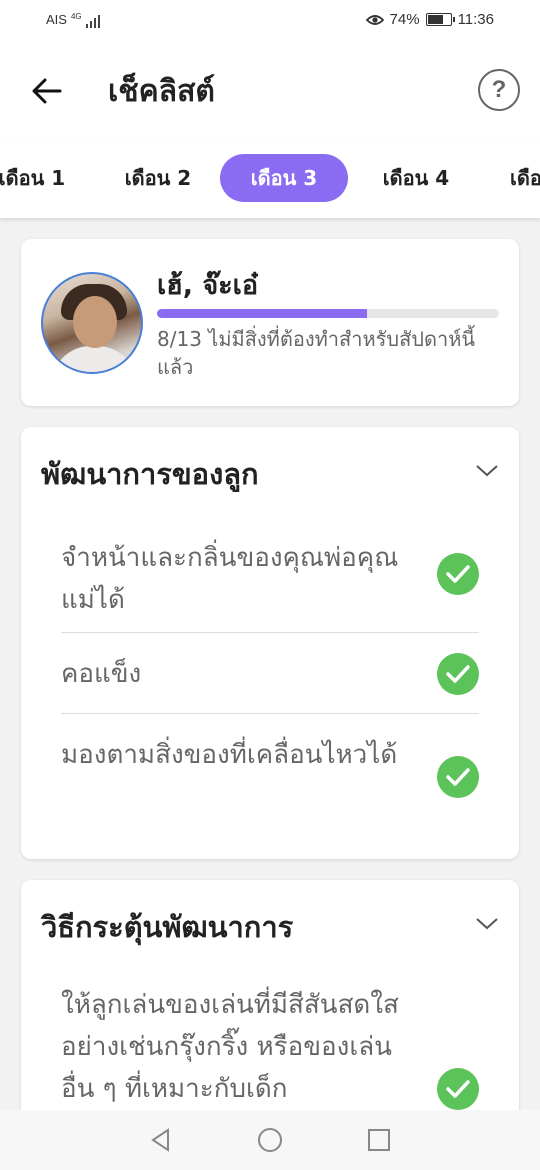 The width and height of the screenshot is (540, 1170). Describe the element at coordinates (208, 285) in the screenshot. I see `child-name: เฮ้, จ๊ะเอ๋` at that location.